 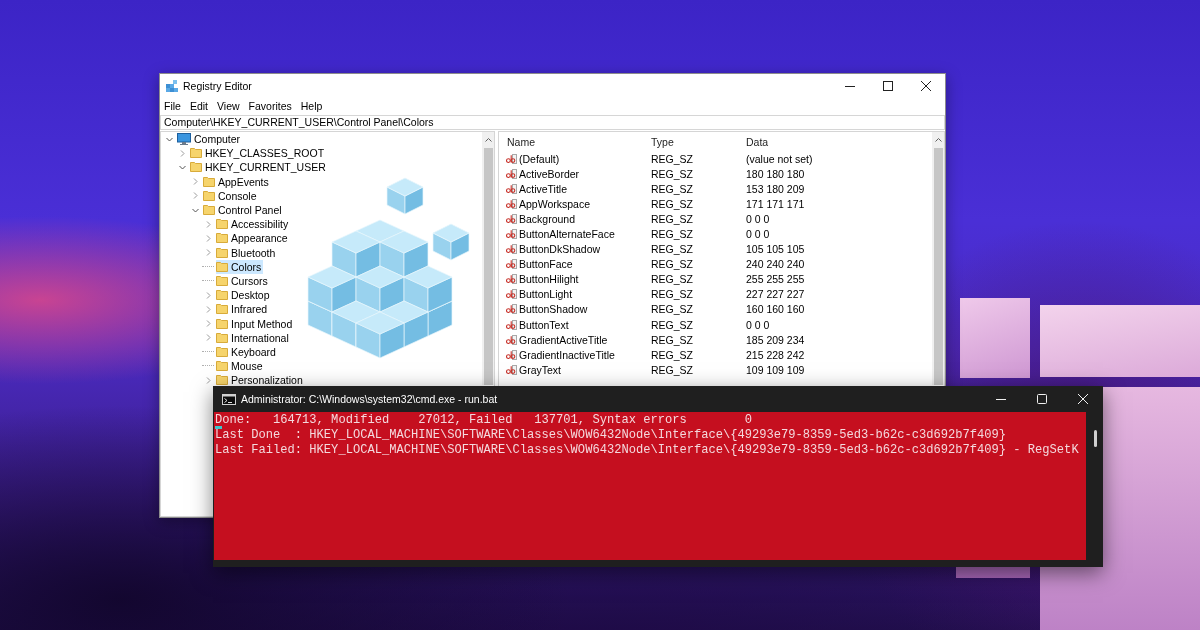 I want to click on tree-item: HKEY_CLASSES_ROOT, so click(x=258, y=153).